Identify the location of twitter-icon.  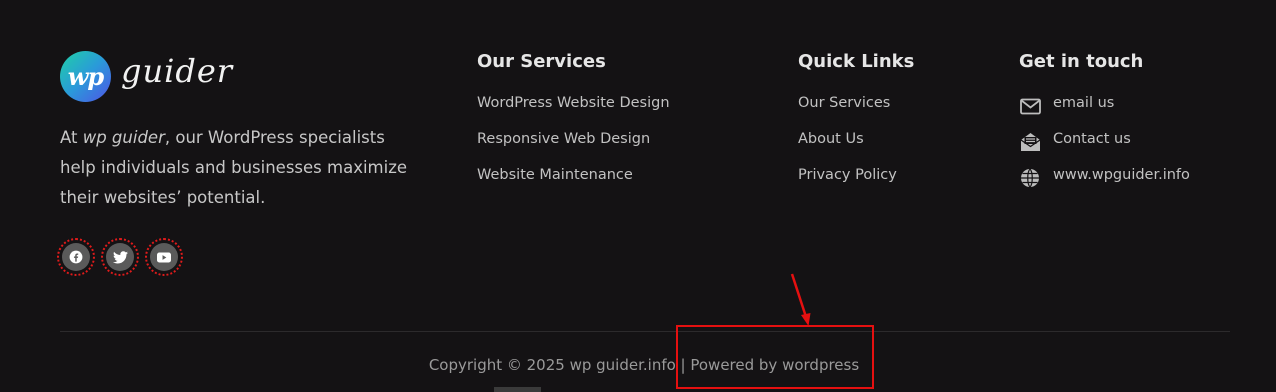
(120, 257).